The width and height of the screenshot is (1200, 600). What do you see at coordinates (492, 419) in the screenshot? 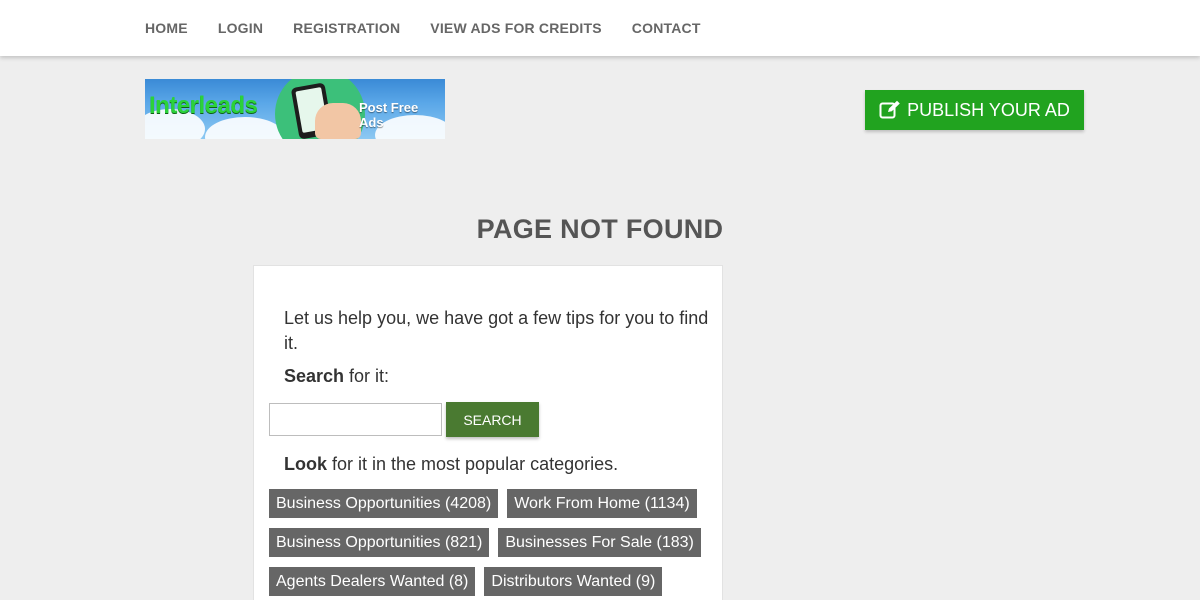
I see `search-button: SEARCH` at bounding box center [492, 419].